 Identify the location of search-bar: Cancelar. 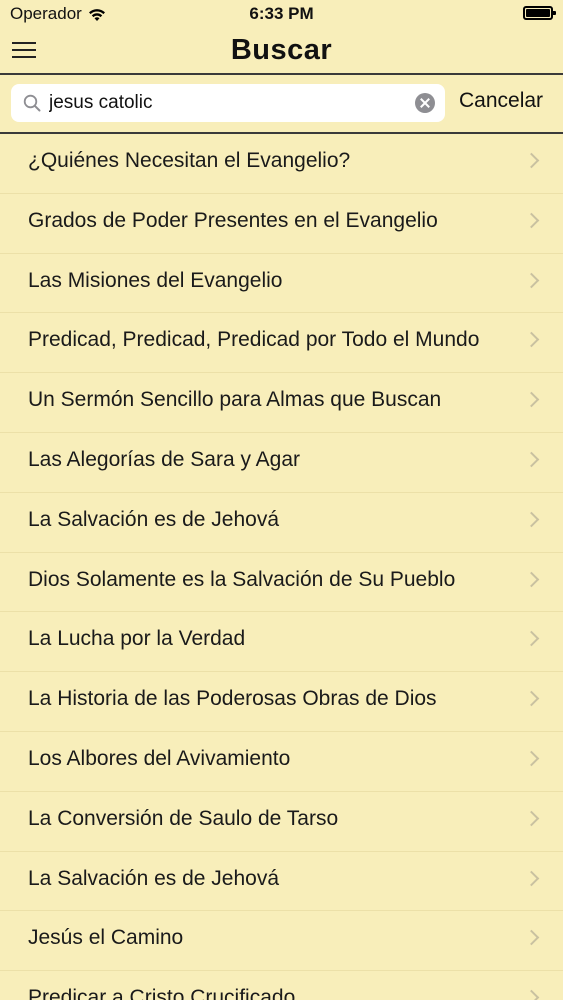
(281, 104).